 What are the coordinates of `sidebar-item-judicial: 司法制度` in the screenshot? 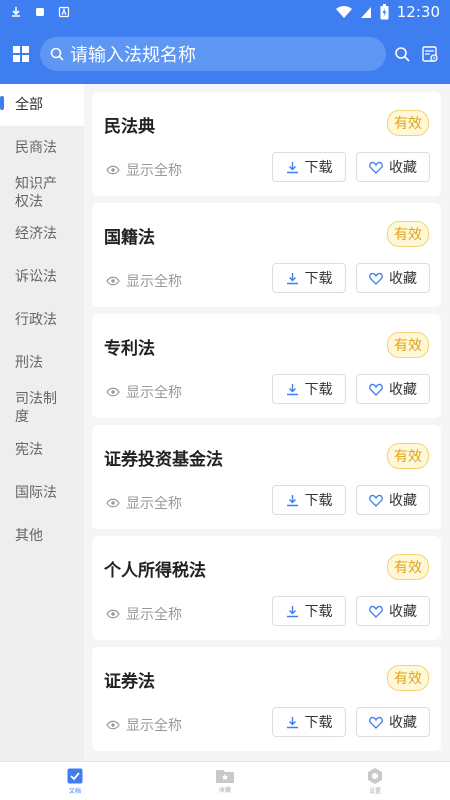 It's located at (30, 408).